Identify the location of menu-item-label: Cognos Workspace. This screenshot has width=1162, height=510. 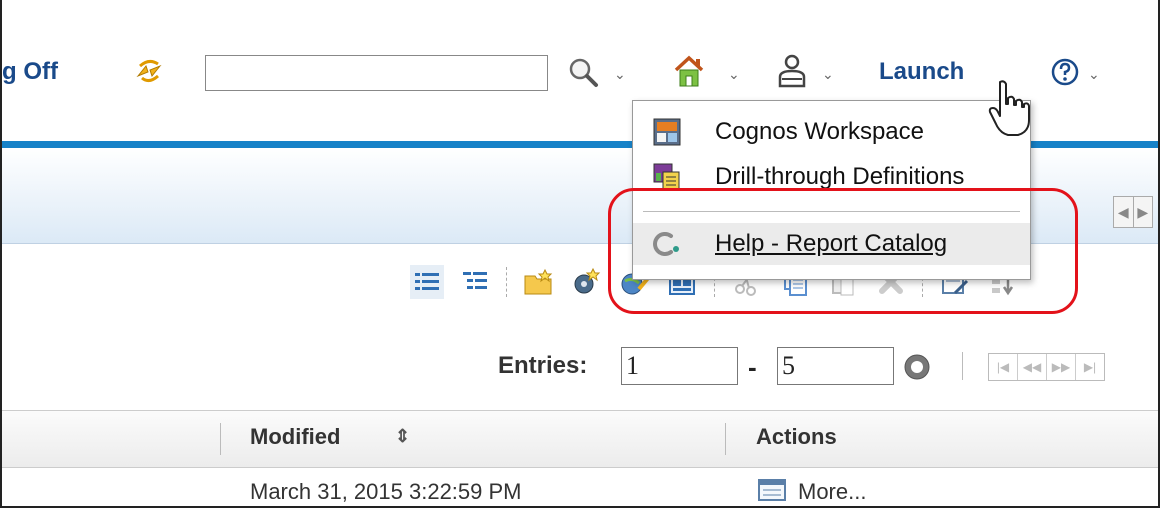
(819, 131).